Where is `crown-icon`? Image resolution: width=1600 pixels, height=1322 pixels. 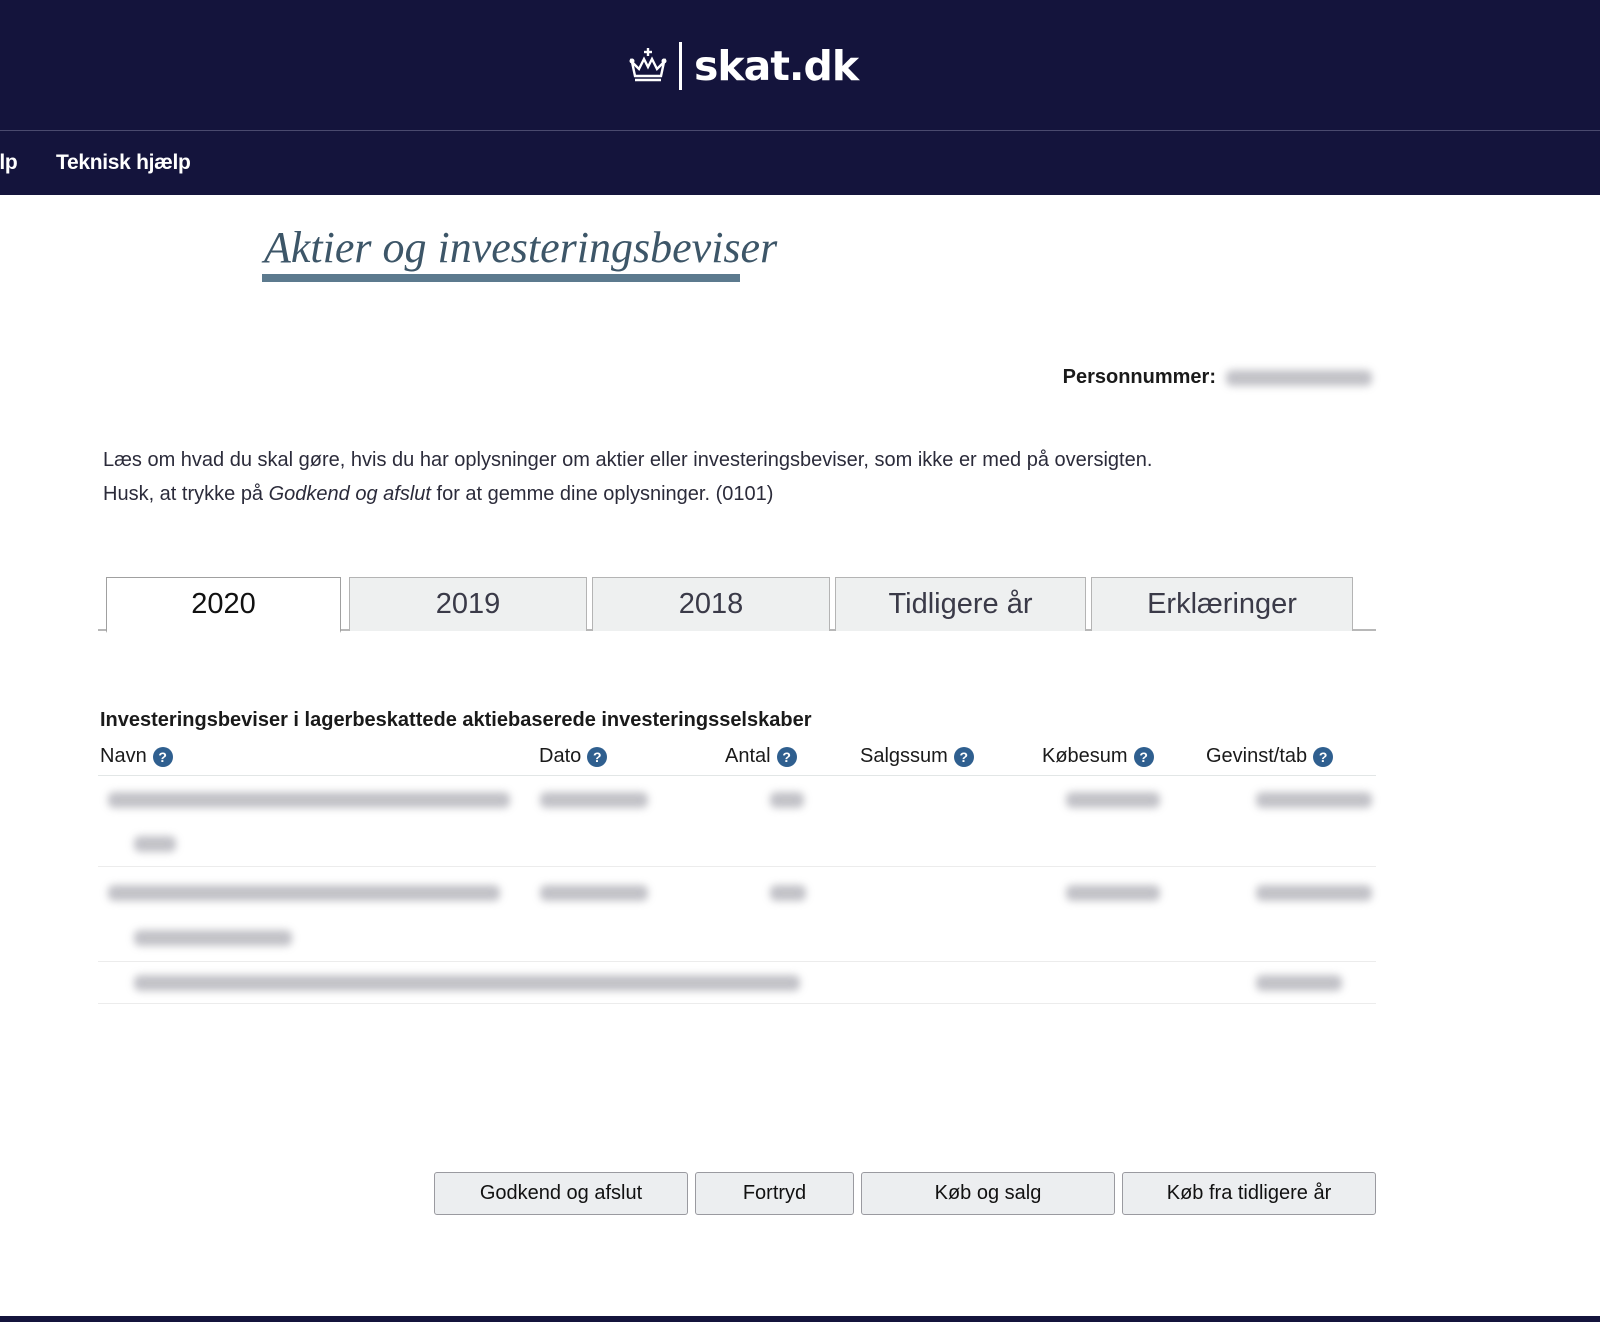
crown-icon is located at coordinates (648, 65).